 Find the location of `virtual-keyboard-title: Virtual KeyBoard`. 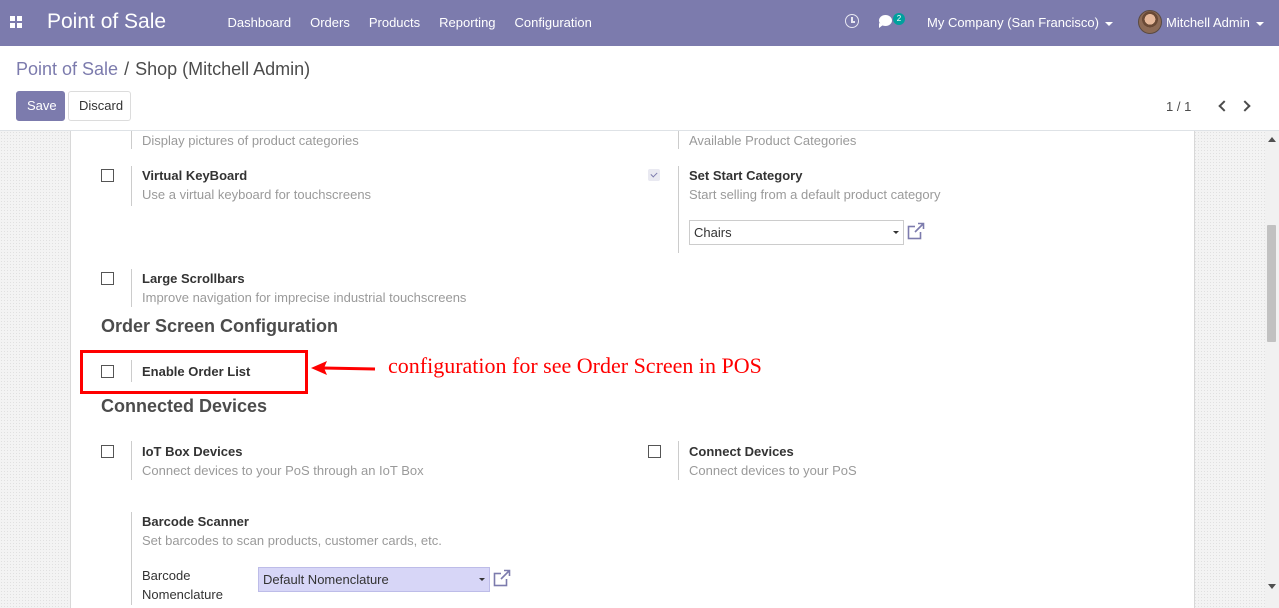

virtual-keyboard-title: Virtual KeyBoard is located at coordinates (195, 175).